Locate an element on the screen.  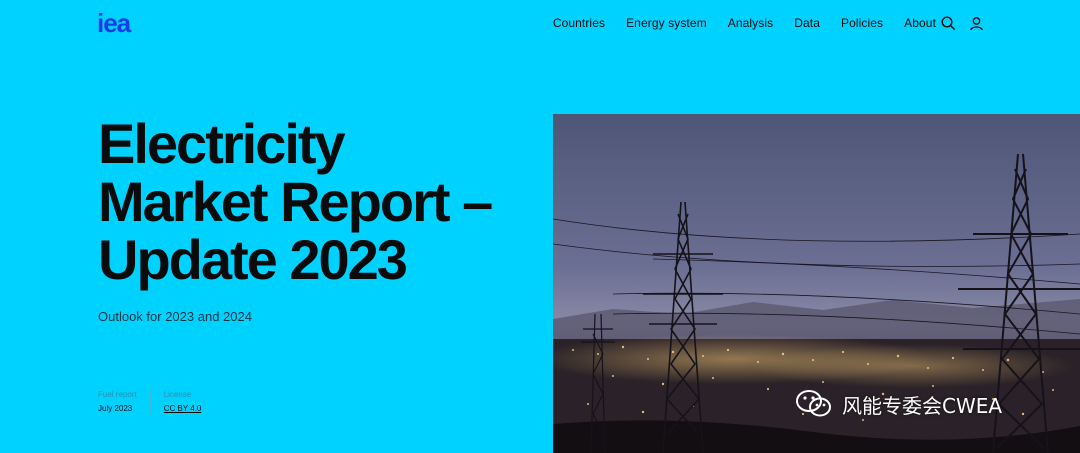
iea-logo: iea is located at coordinates (124, 24).